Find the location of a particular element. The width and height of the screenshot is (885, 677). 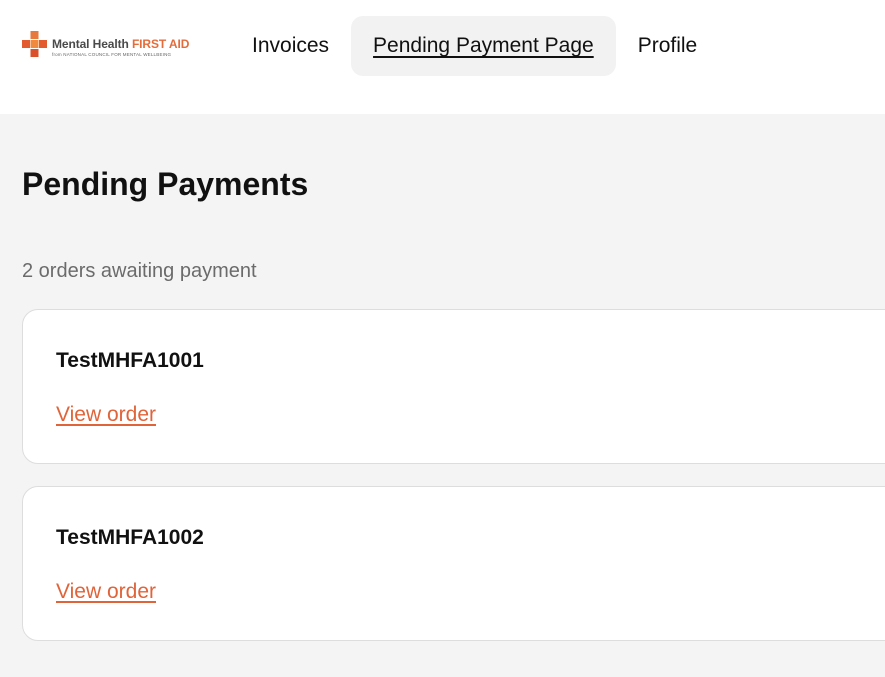

nav-item-invoices: Invoices is located at coordinates (290, 46).